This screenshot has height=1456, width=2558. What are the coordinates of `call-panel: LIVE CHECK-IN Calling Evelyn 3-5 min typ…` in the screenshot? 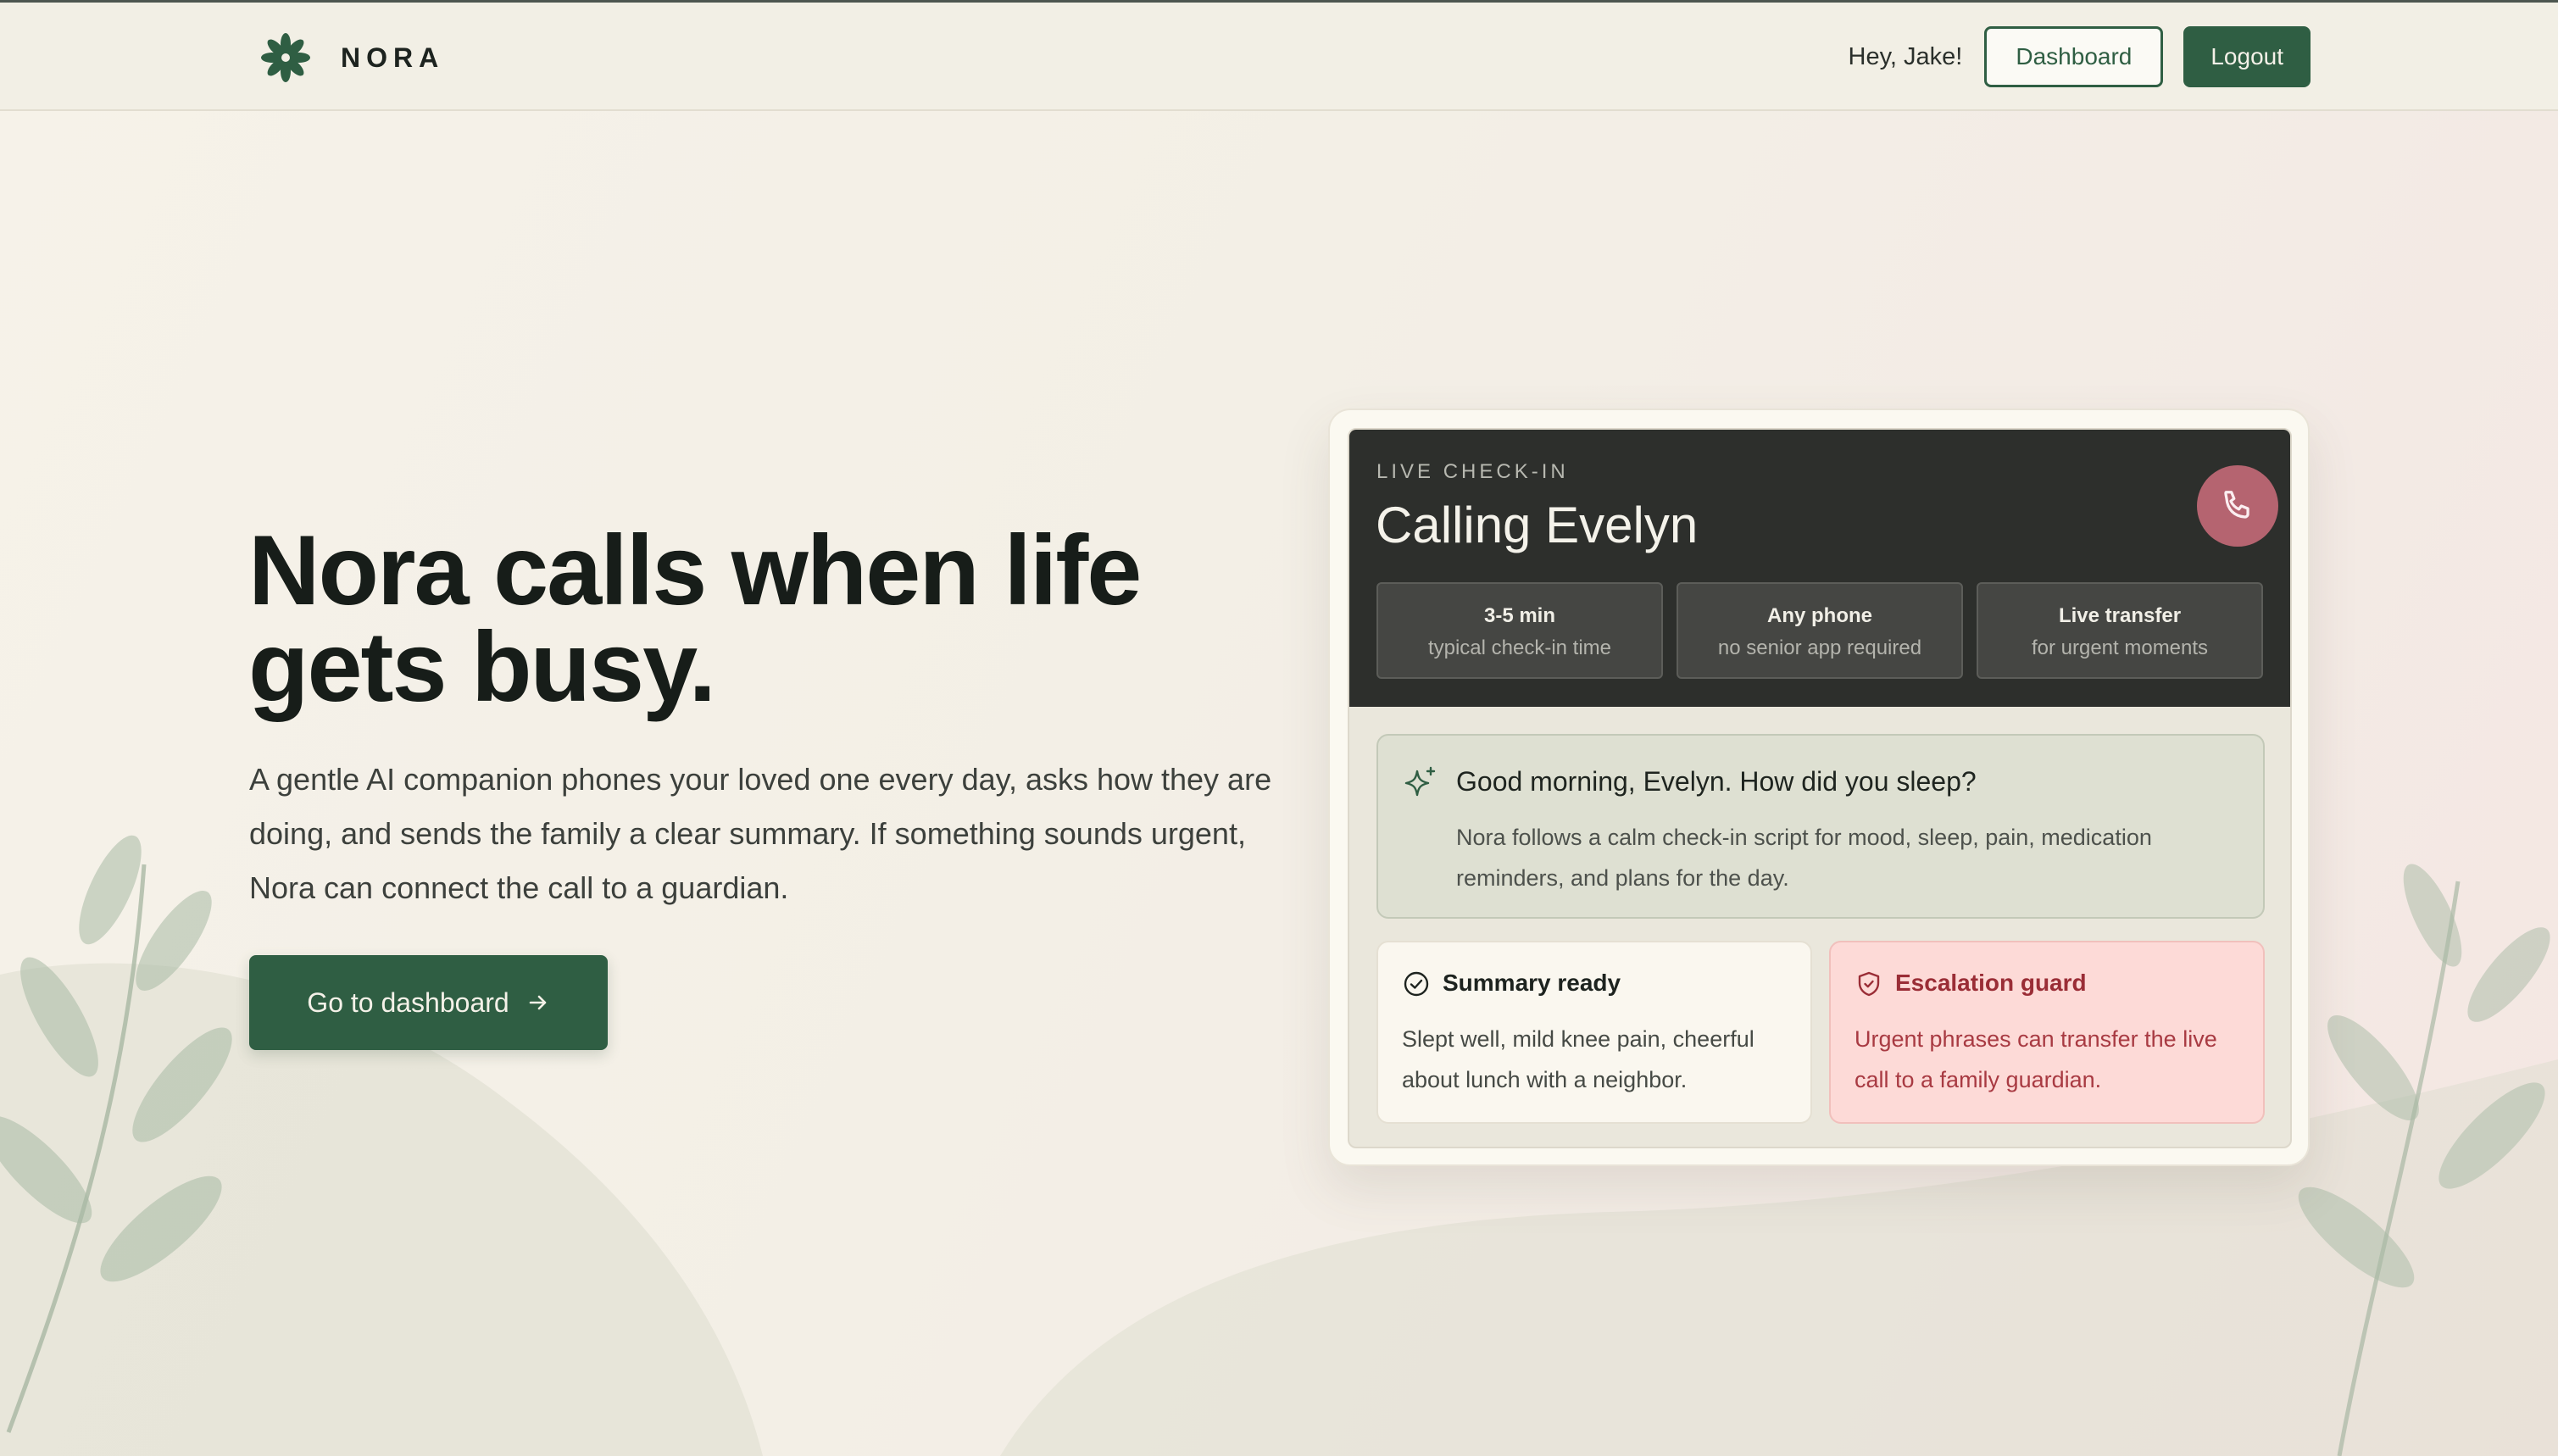 It's located at (1819, 568).